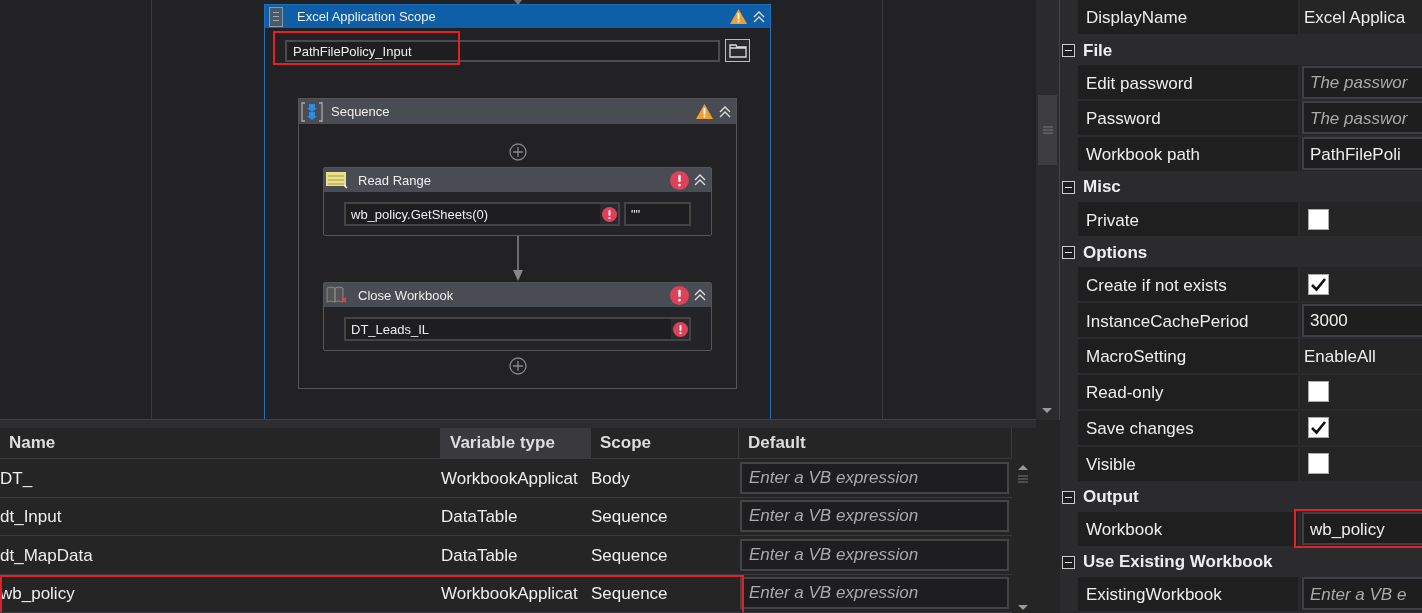 The image size is (1422, 613). I want to click on category-header: File, so click(1098, 50).